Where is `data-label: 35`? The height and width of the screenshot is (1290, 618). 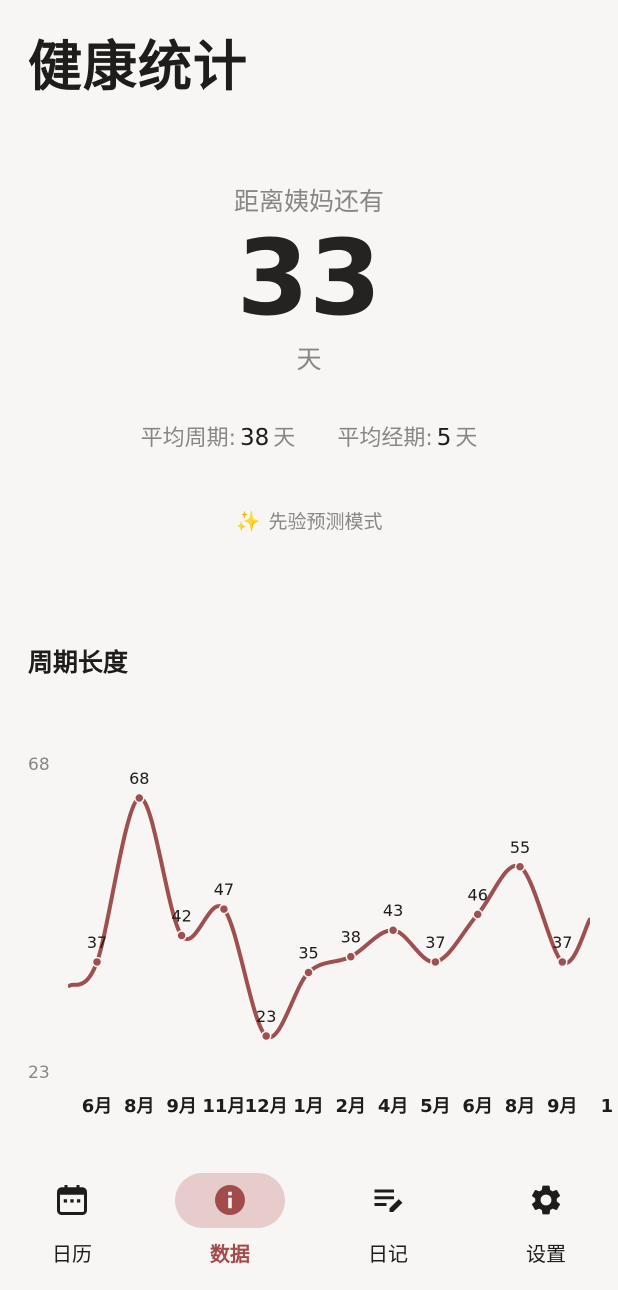 data-label: 35 is located at coordinates (308, 953).